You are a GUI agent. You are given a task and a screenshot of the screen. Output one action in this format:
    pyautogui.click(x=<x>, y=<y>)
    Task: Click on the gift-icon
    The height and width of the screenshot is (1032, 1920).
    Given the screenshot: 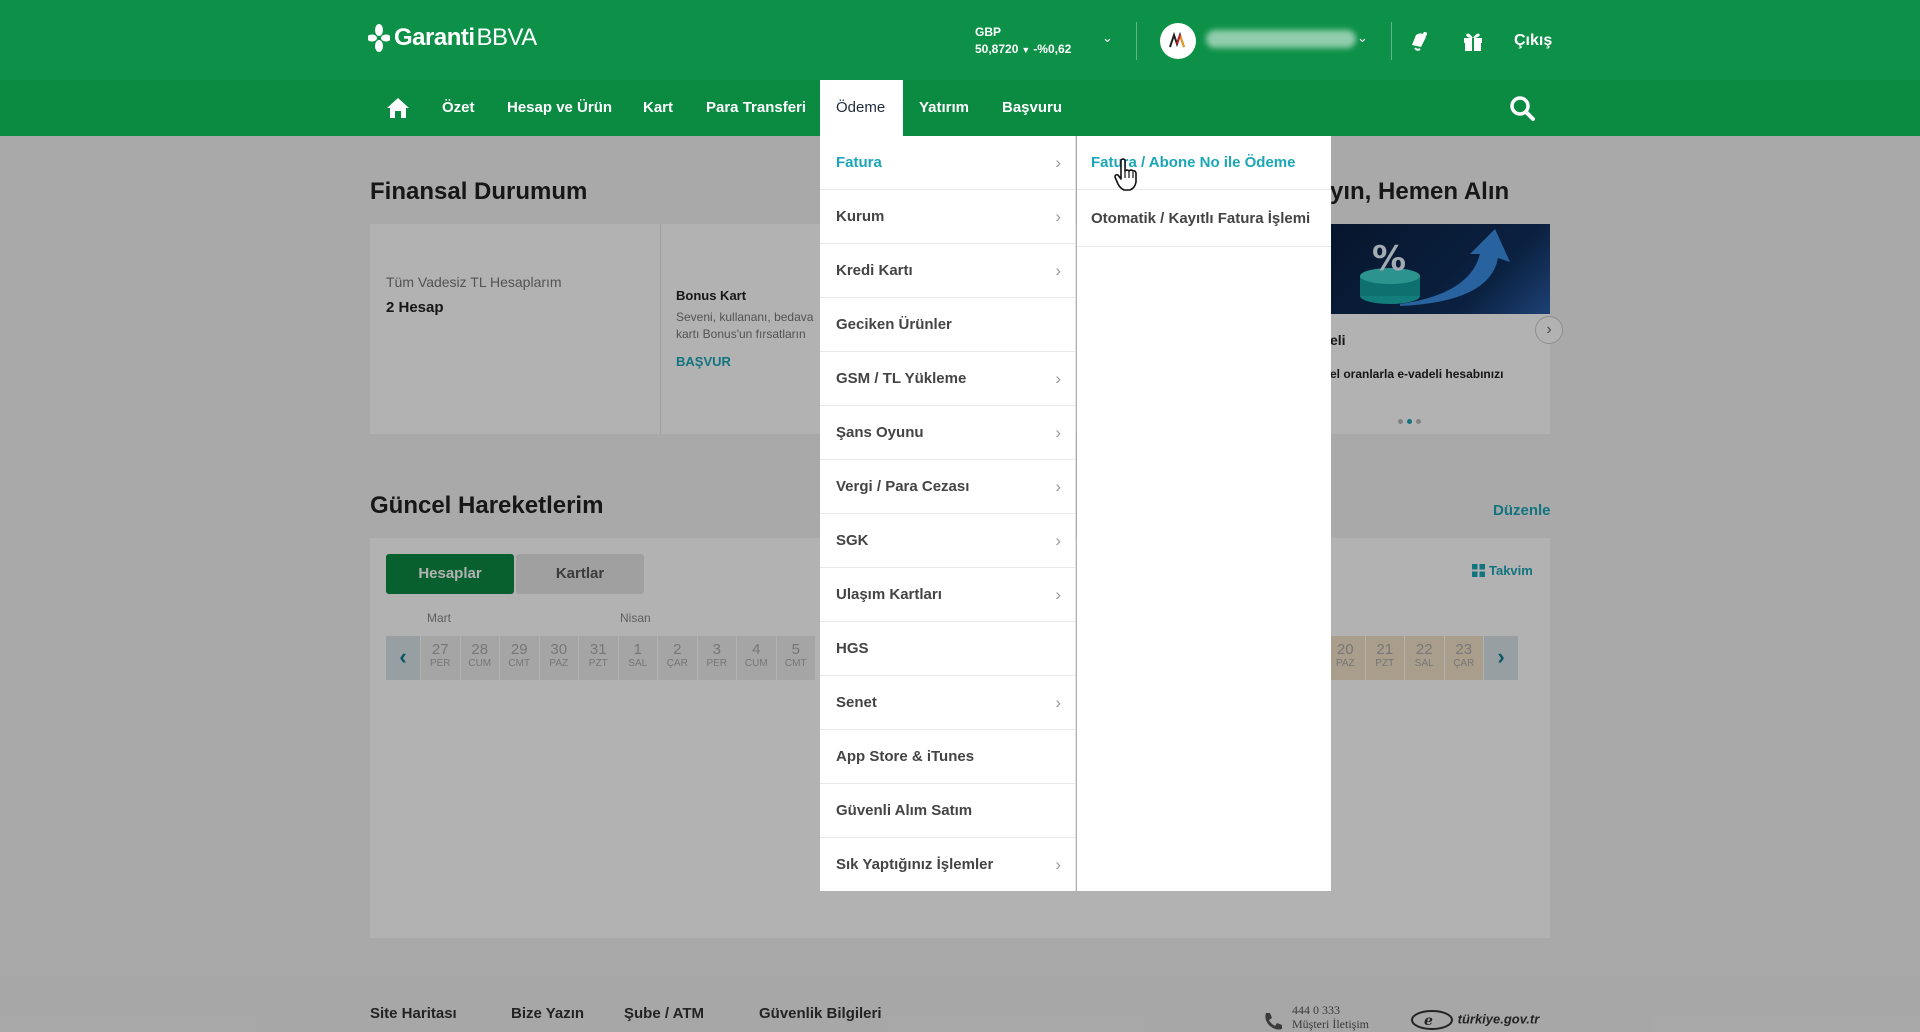 What is the action you would take?
    pyautogui.click(x=1473, y=41)
    